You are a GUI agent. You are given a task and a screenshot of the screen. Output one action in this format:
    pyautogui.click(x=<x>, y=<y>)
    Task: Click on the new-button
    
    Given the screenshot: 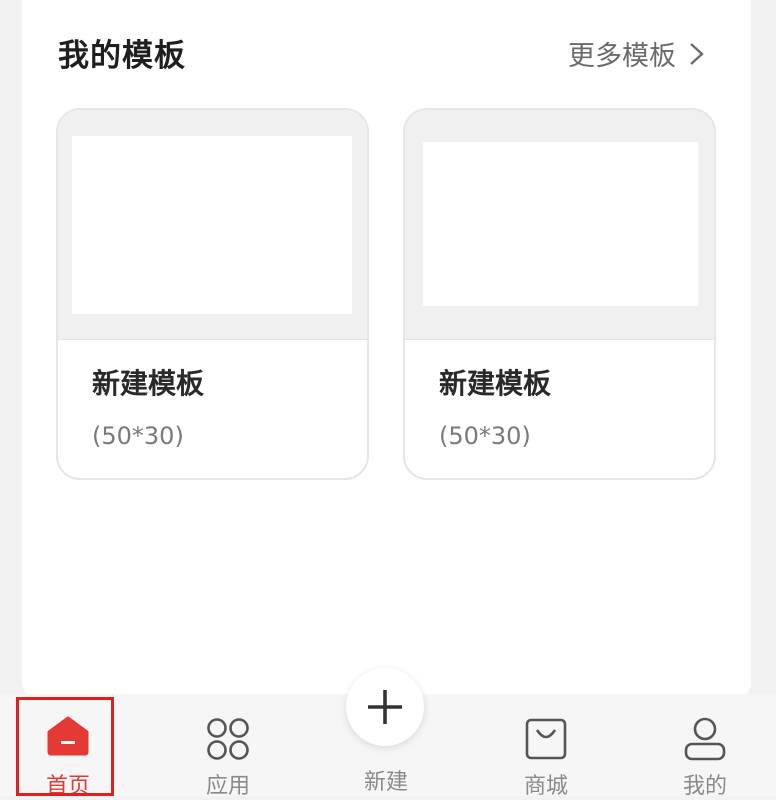 What is the action you would take?
    pyautogui.click(x=385, y=707)
    